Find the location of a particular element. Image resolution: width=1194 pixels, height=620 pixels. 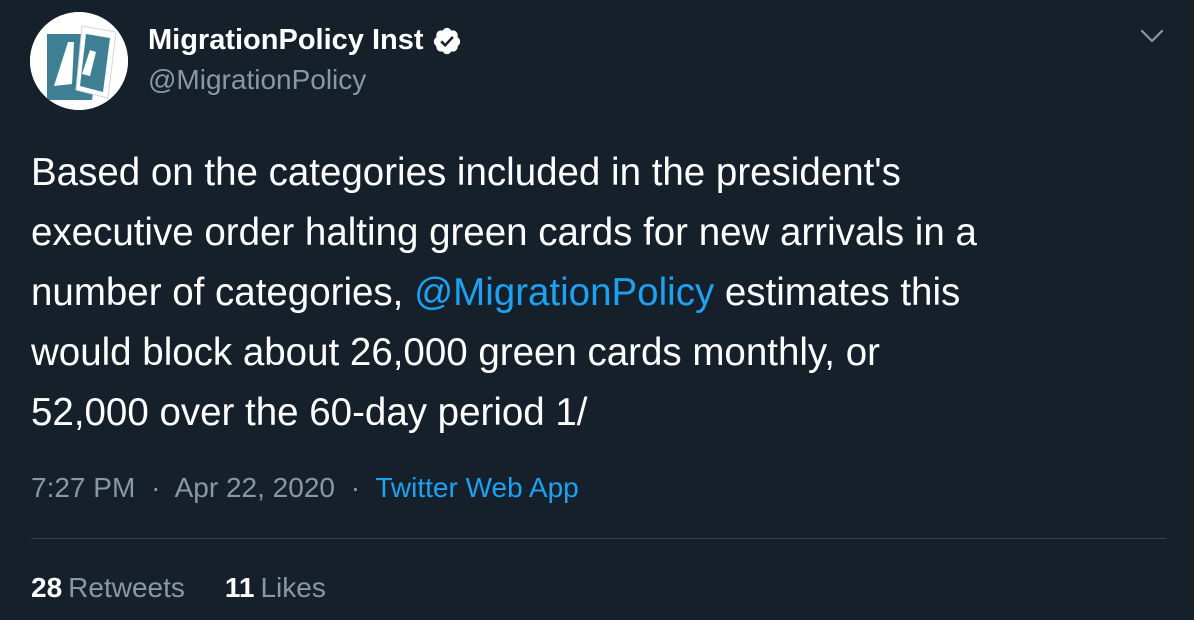

display-name-text: MigrationPolicy Inst is located at coordinates (286, 40).